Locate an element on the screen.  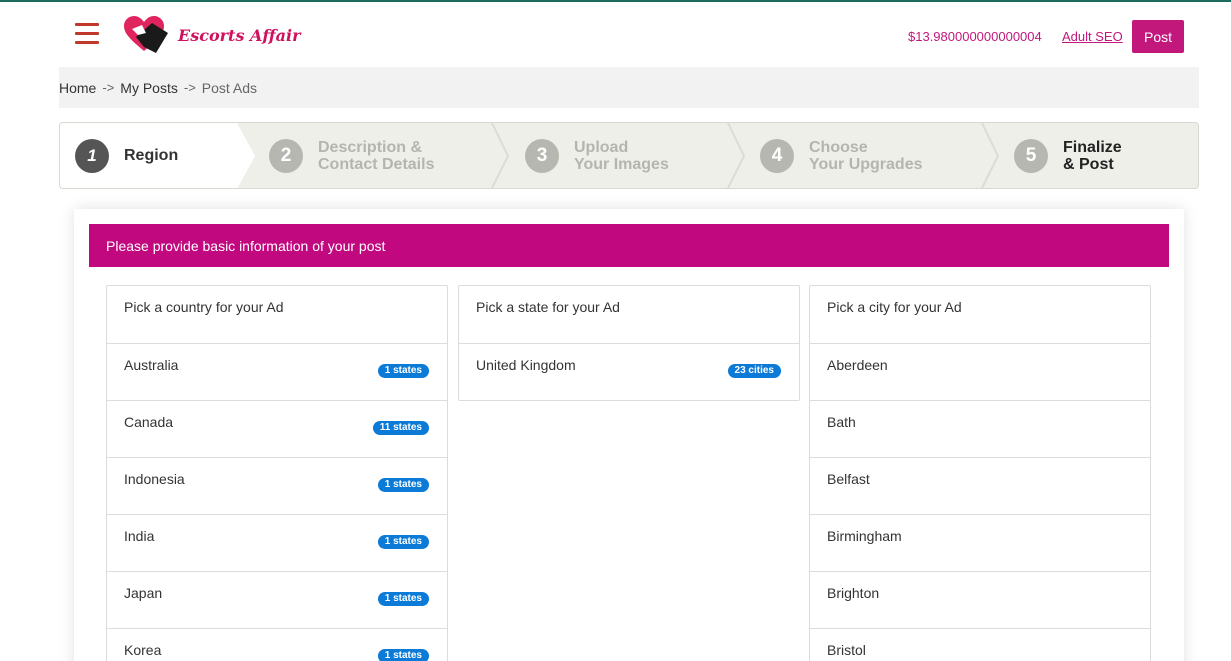
step-description: 2 Description & Contact Details is located at coordinates (373, 155).